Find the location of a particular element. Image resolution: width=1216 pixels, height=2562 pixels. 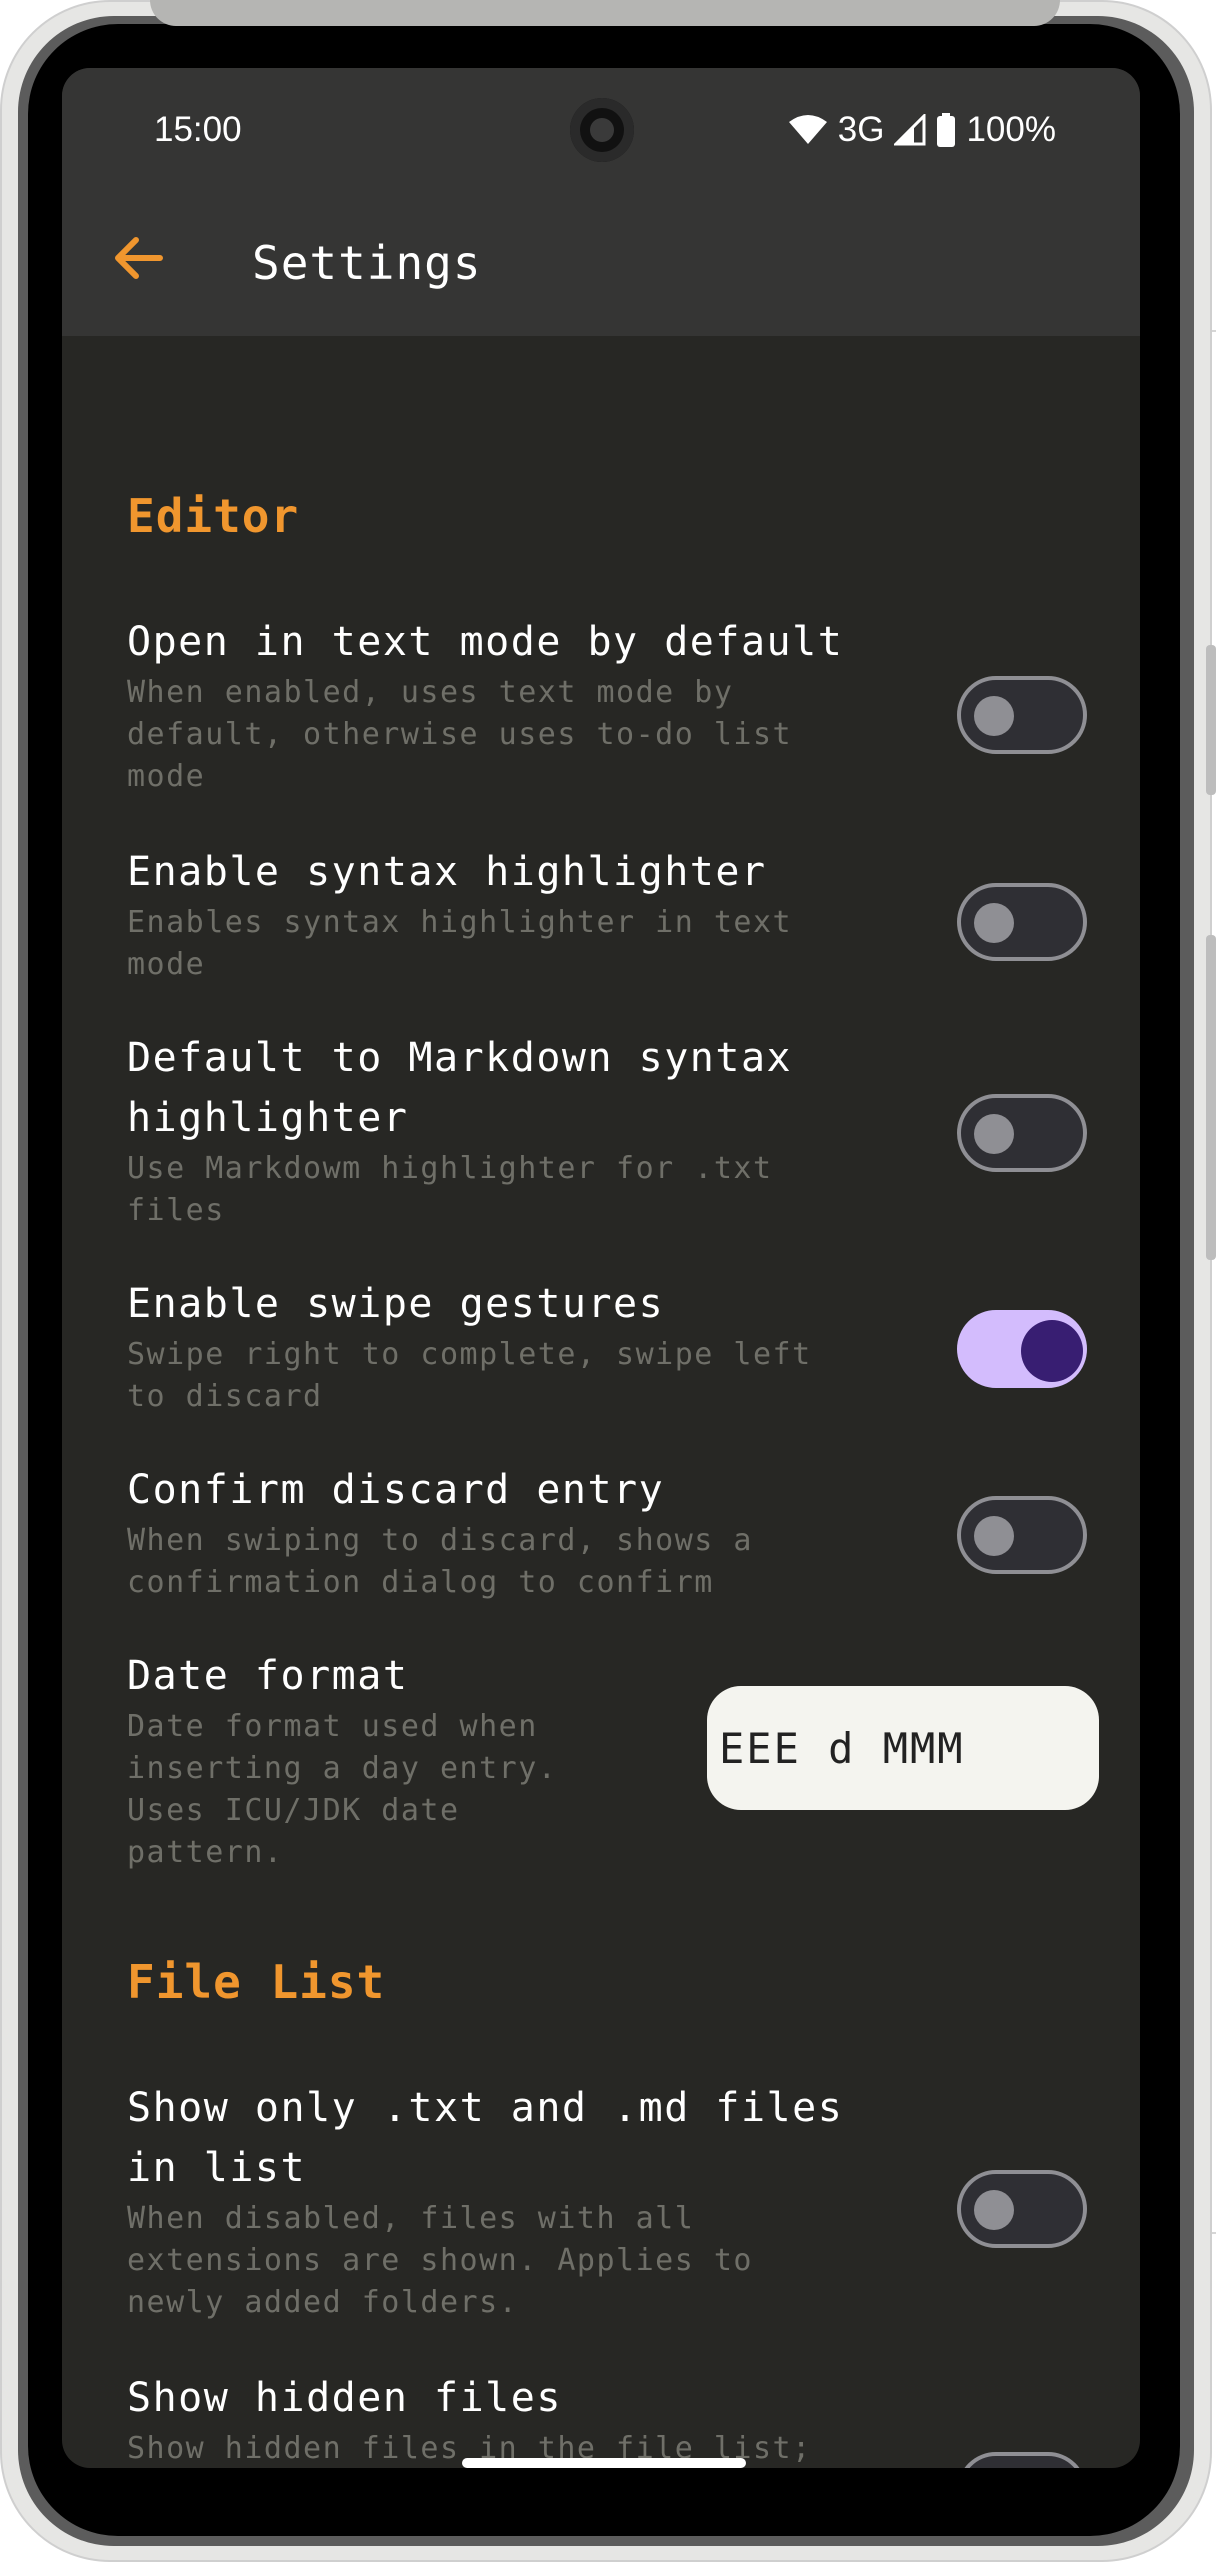

toggle-show-hidden-files is located at coordinates (1022, 2460).